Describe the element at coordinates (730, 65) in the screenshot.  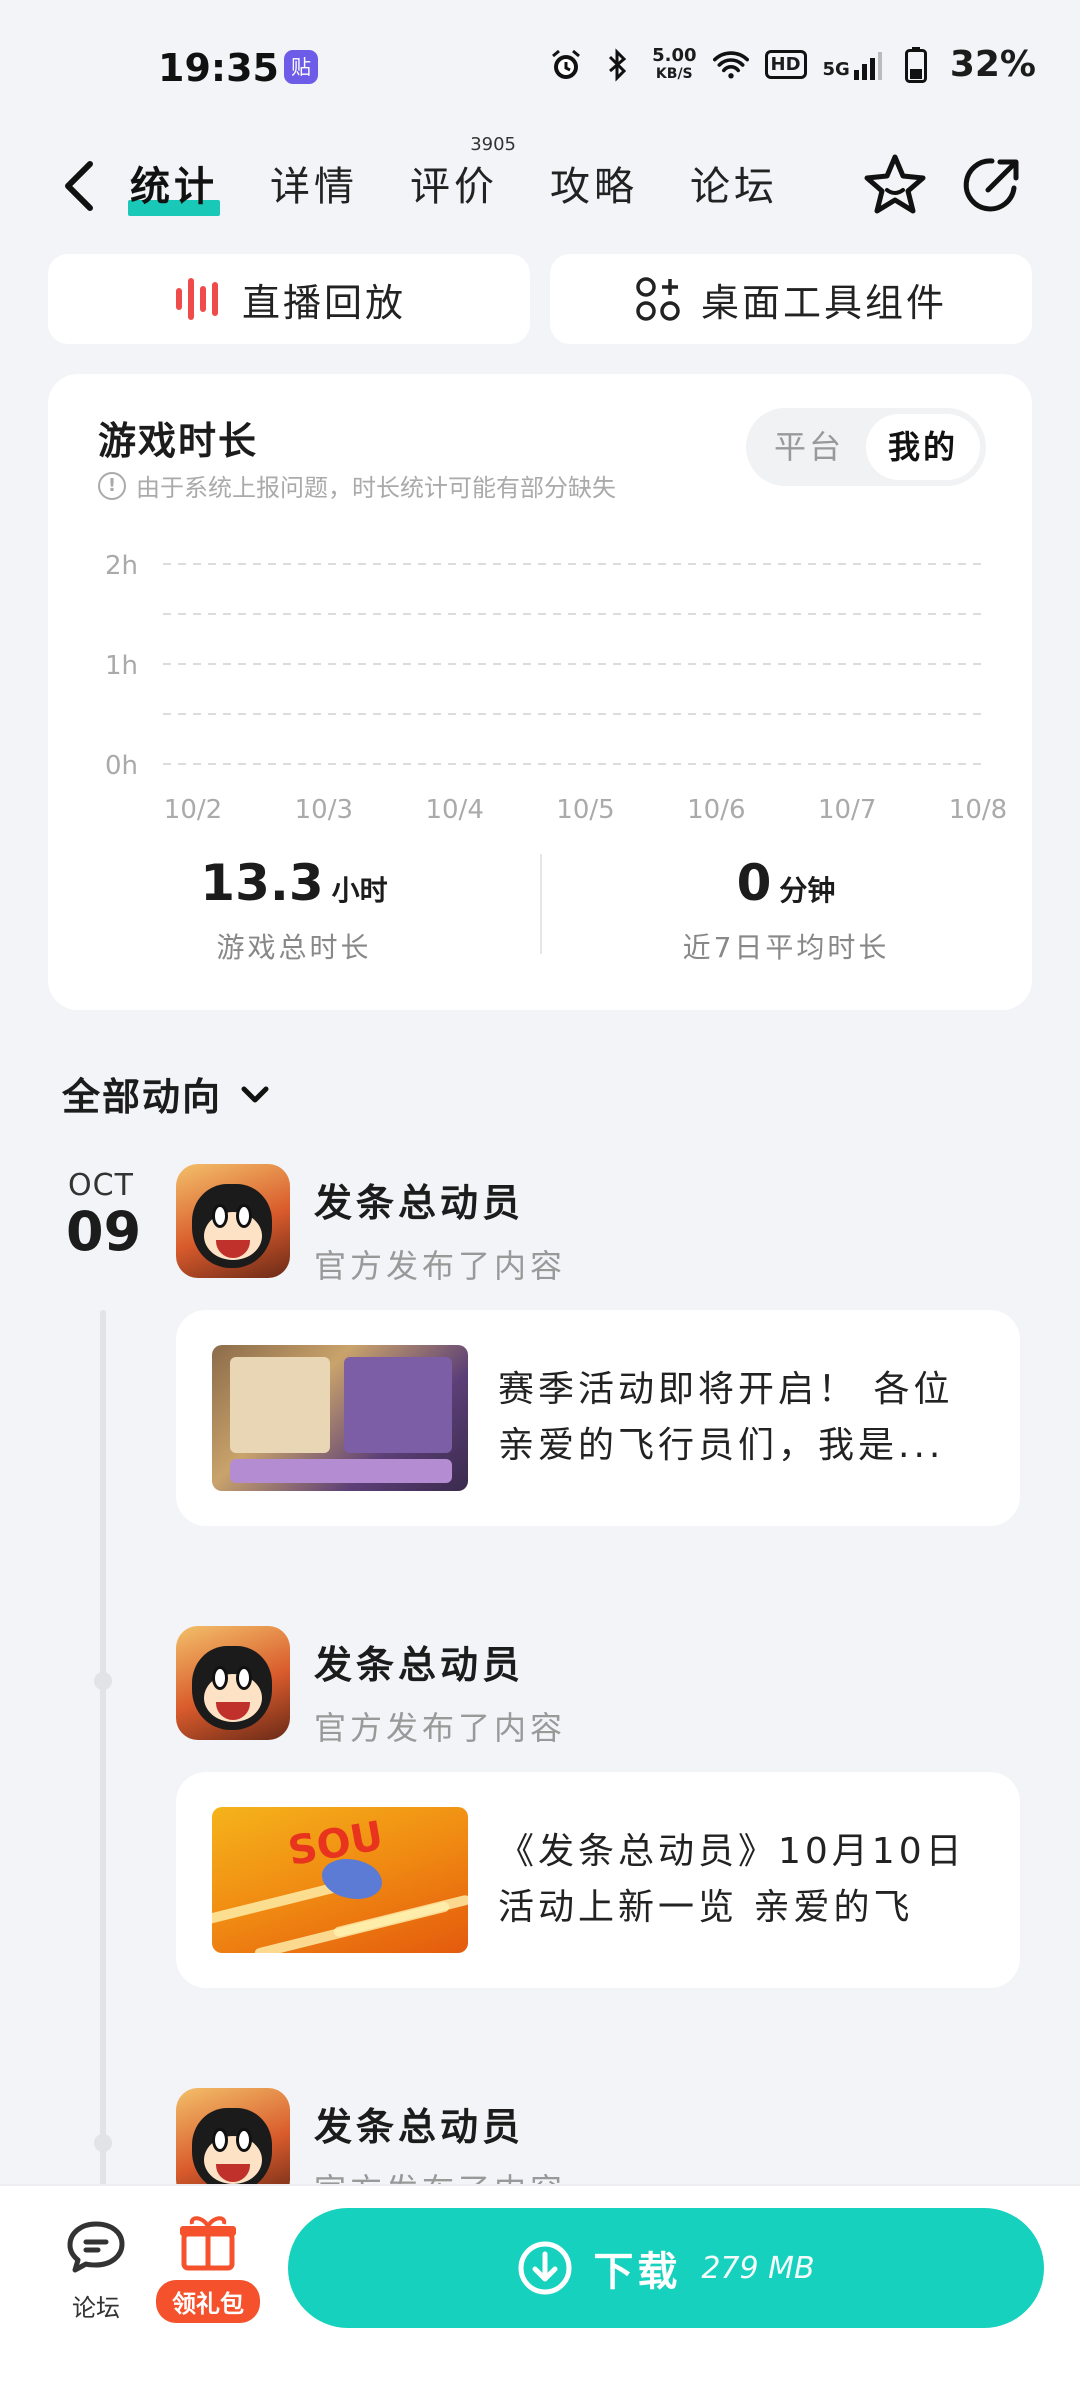
I see `wifi-icon` at that location.